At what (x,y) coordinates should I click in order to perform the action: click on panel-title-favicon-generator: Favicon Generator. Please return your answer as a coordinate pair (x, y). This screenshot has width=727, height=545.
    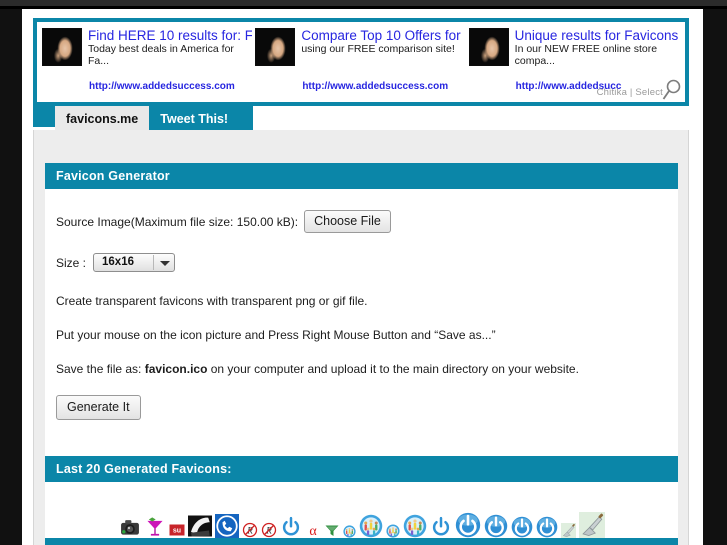
    Looking at the image, I should click on (361, 176).